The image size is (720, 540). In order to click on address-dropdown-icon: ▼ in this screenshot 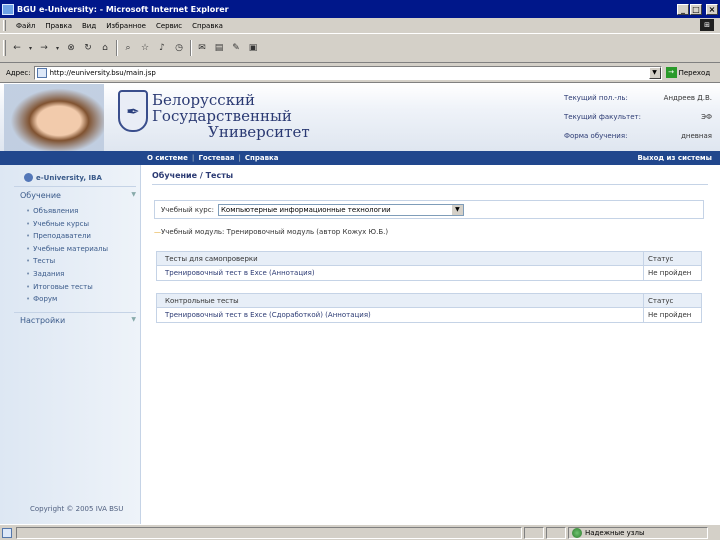, I will do `click(654, 72)`.